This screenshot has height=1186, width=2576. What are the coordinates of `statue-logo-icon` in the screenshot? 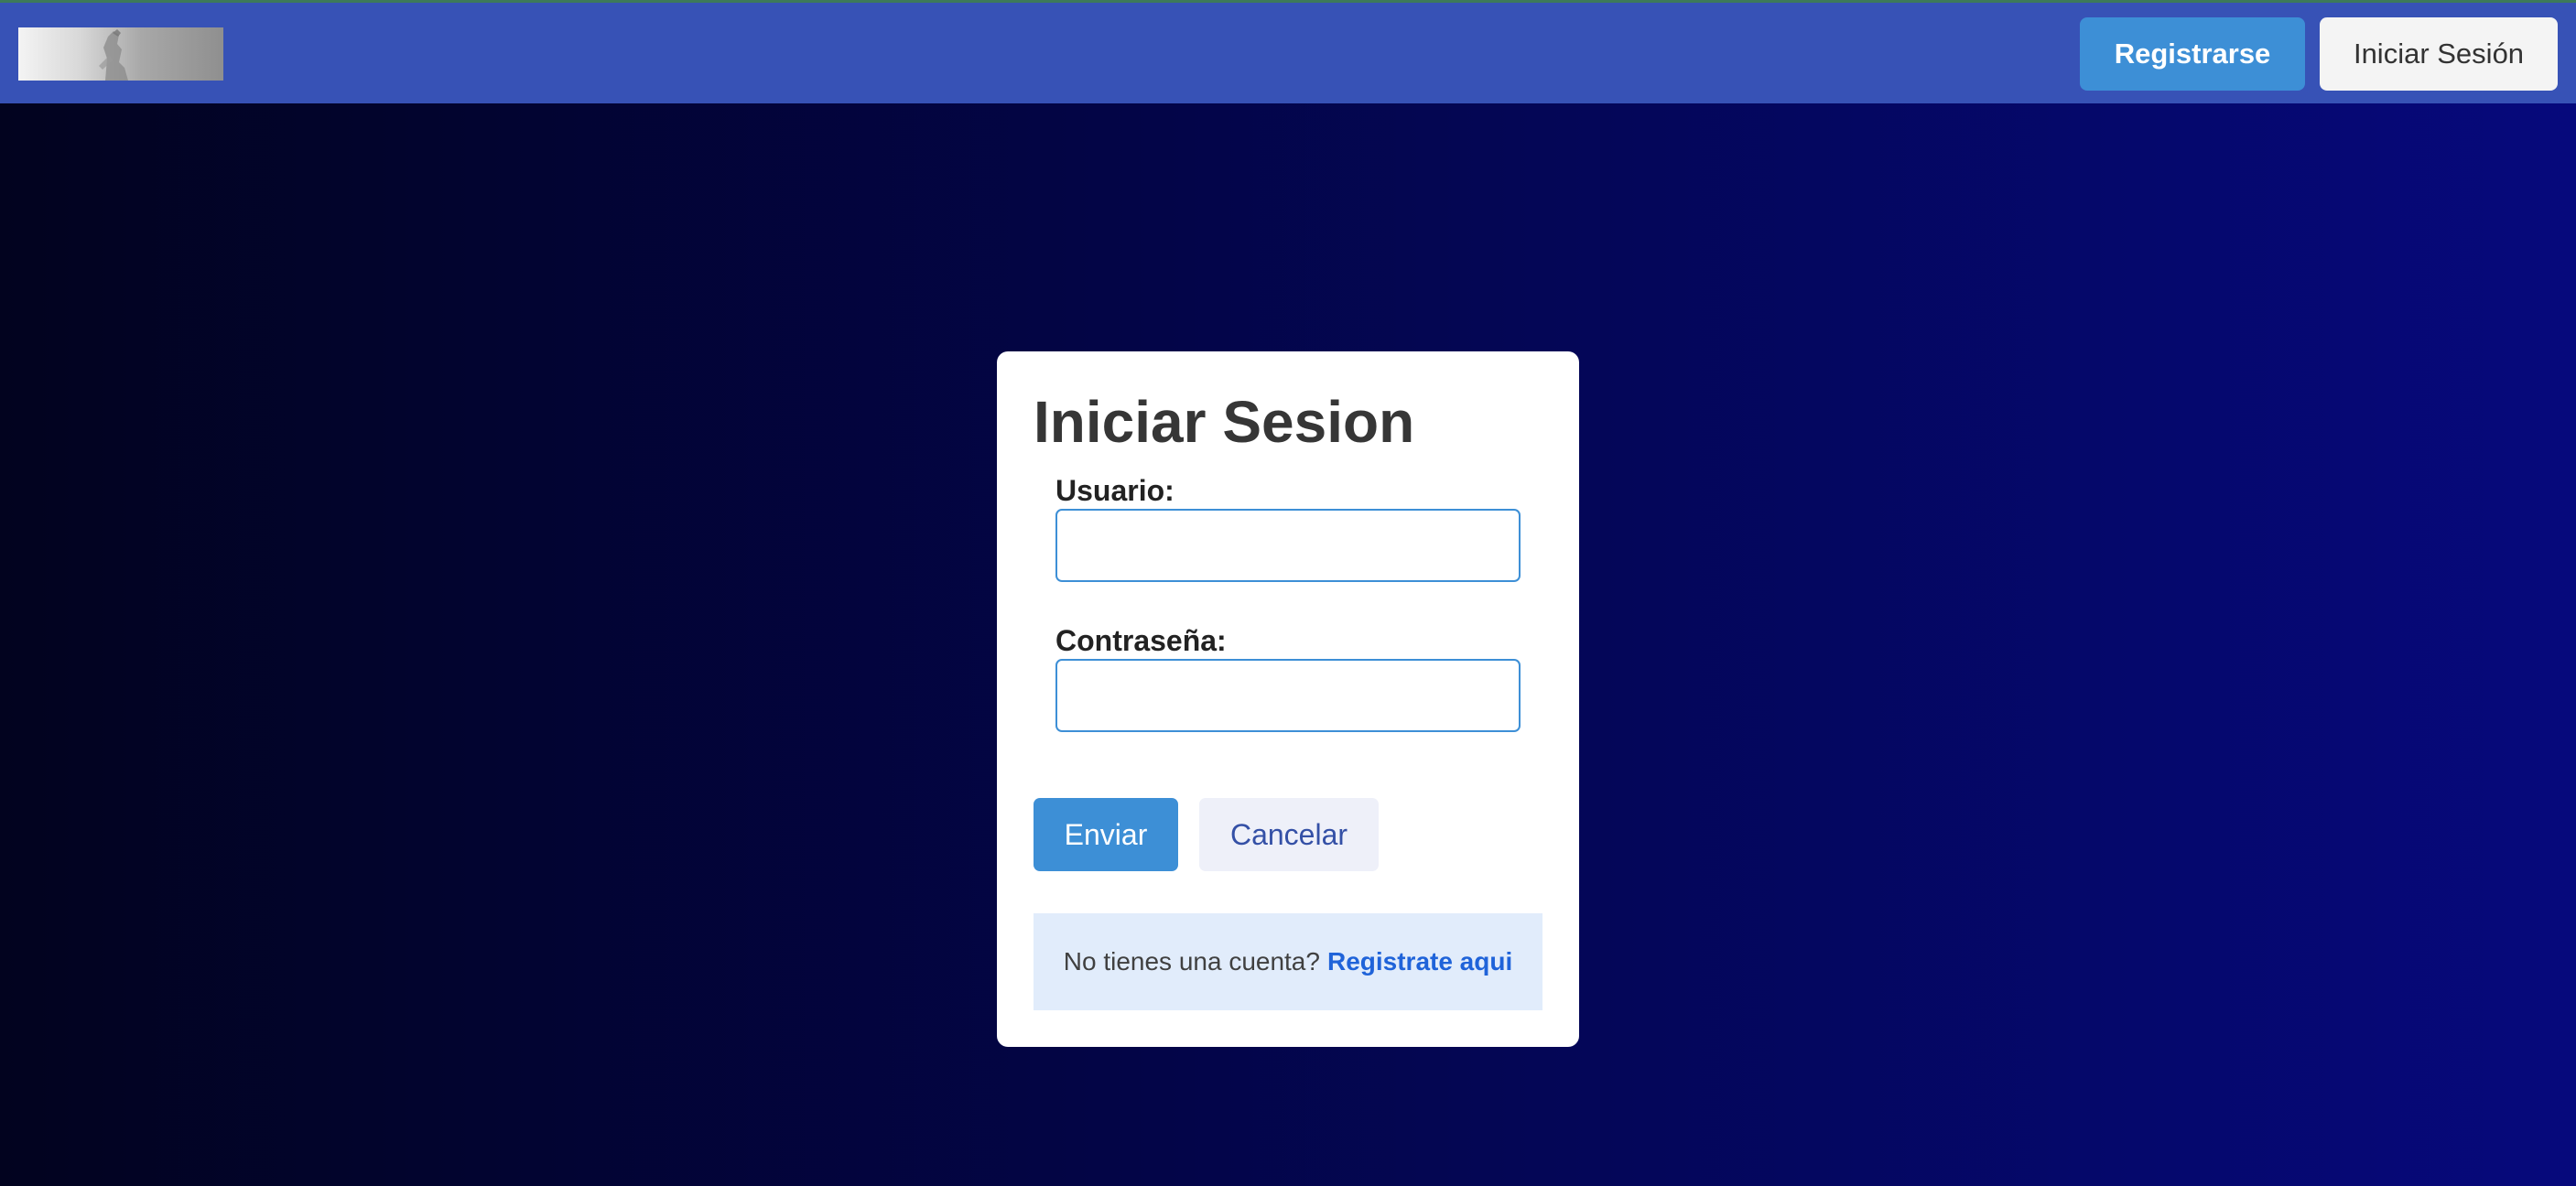 It's located at (121, 54).